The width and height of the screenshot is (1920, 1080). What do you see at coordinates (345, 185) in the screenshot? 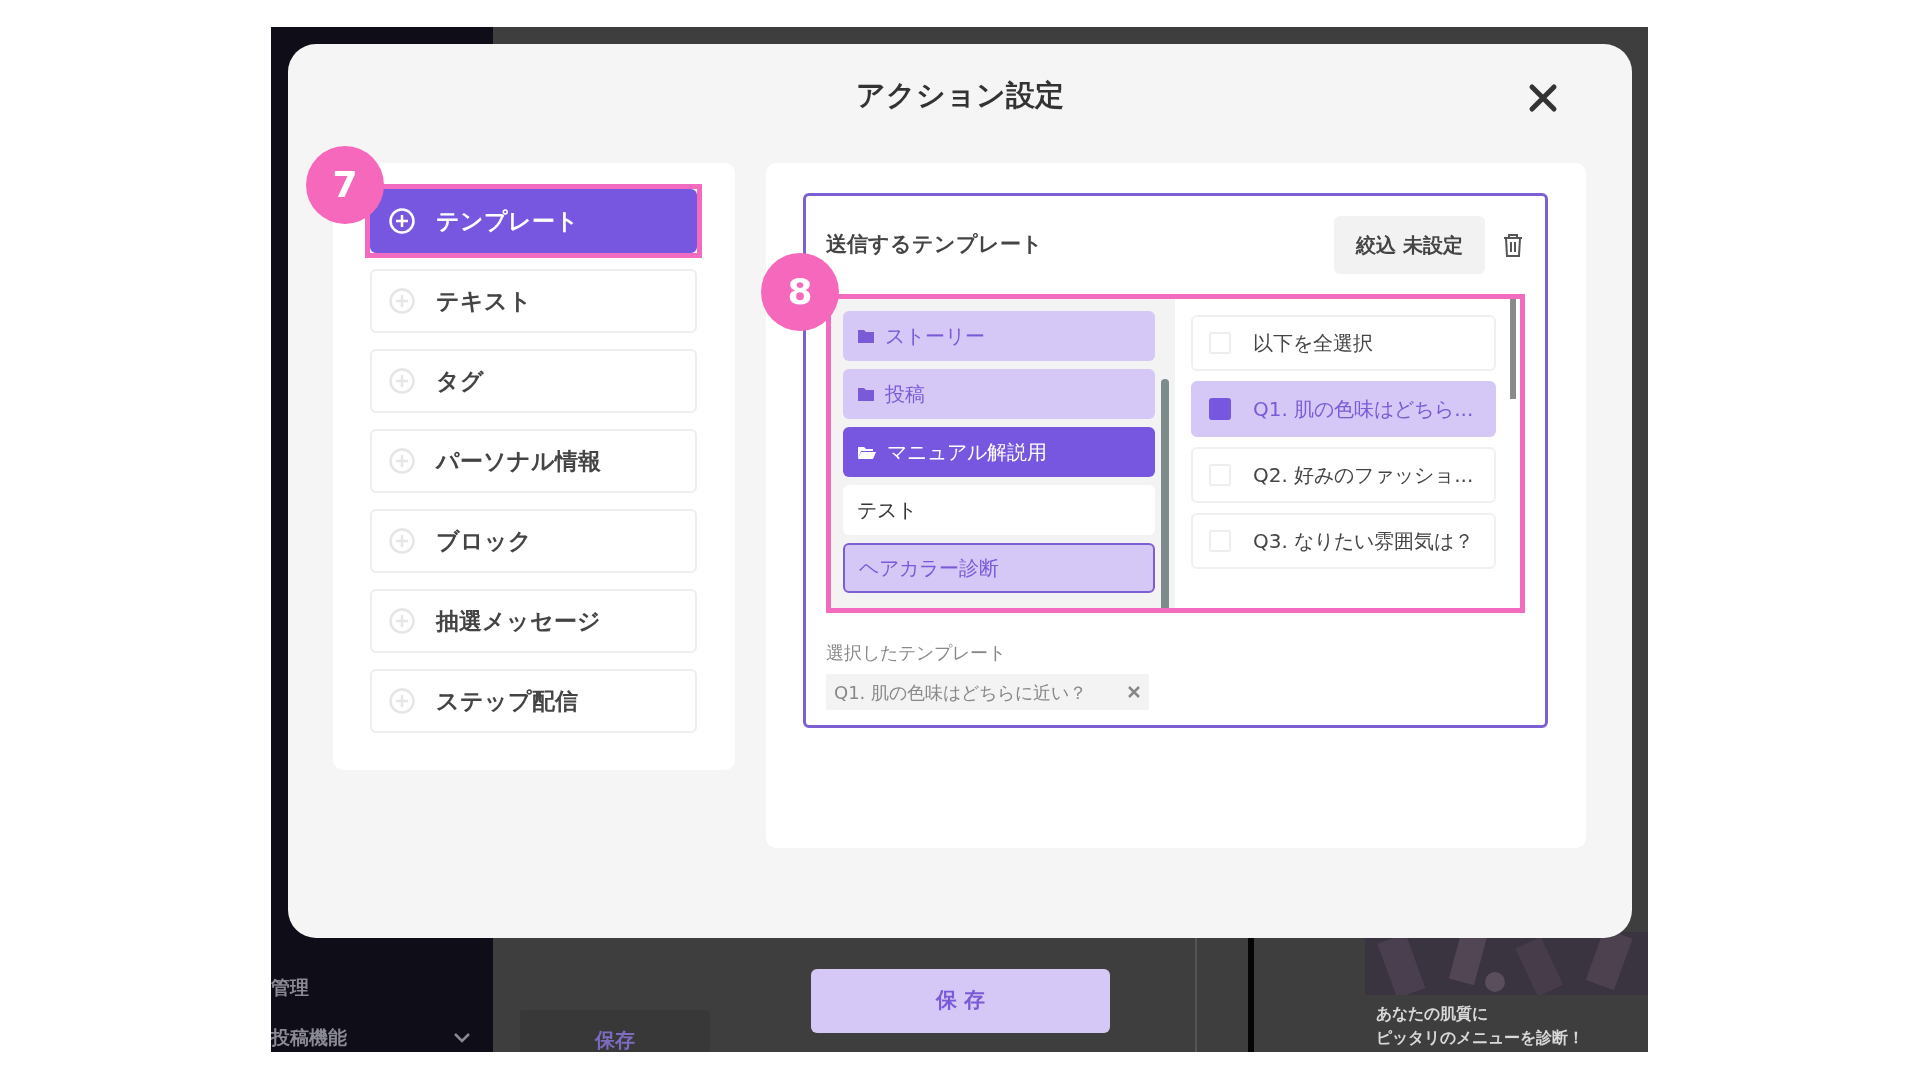
I see `step-badge: 7` at bounding box center [345, 185].